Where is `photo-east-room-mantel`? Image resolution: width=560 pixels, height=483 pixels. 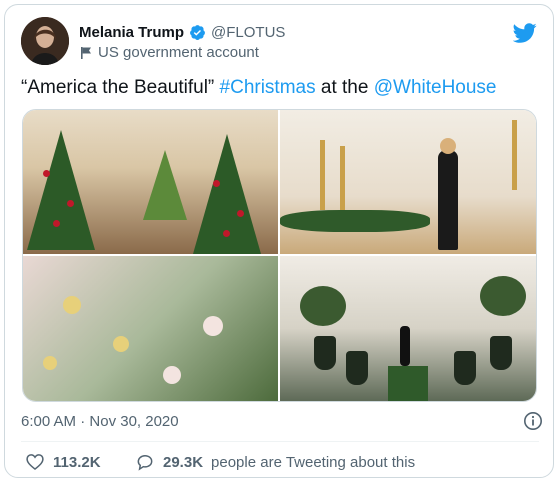 photo-east-room-mantel is located at coordinates (408, 182).